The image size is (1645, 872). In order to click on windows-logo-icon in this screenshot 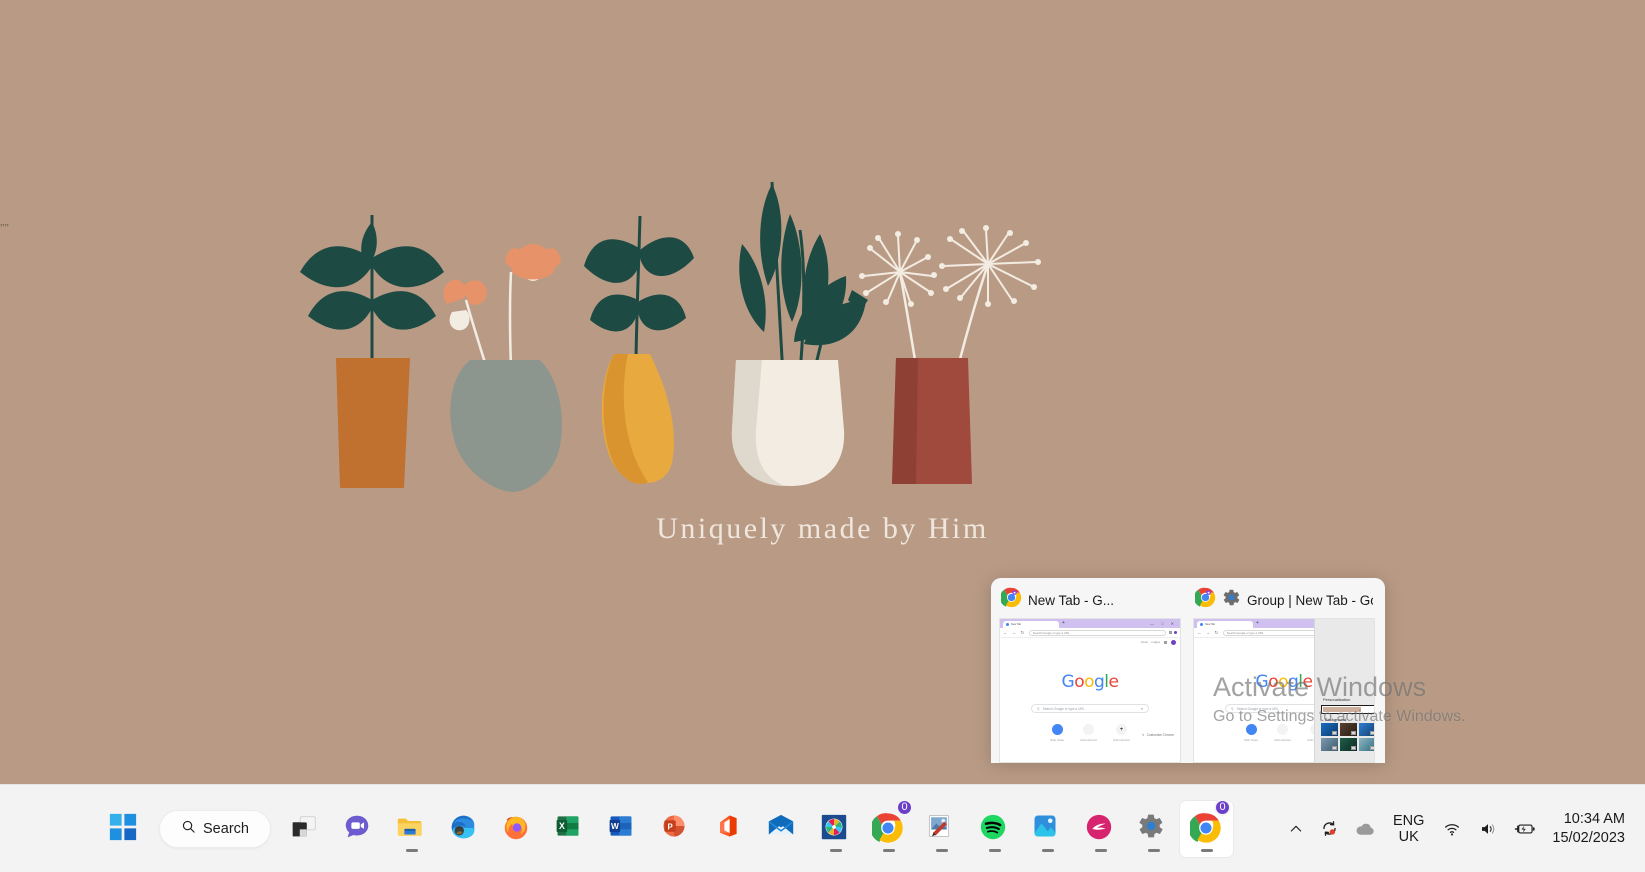, I will do `click(125, 829)`.